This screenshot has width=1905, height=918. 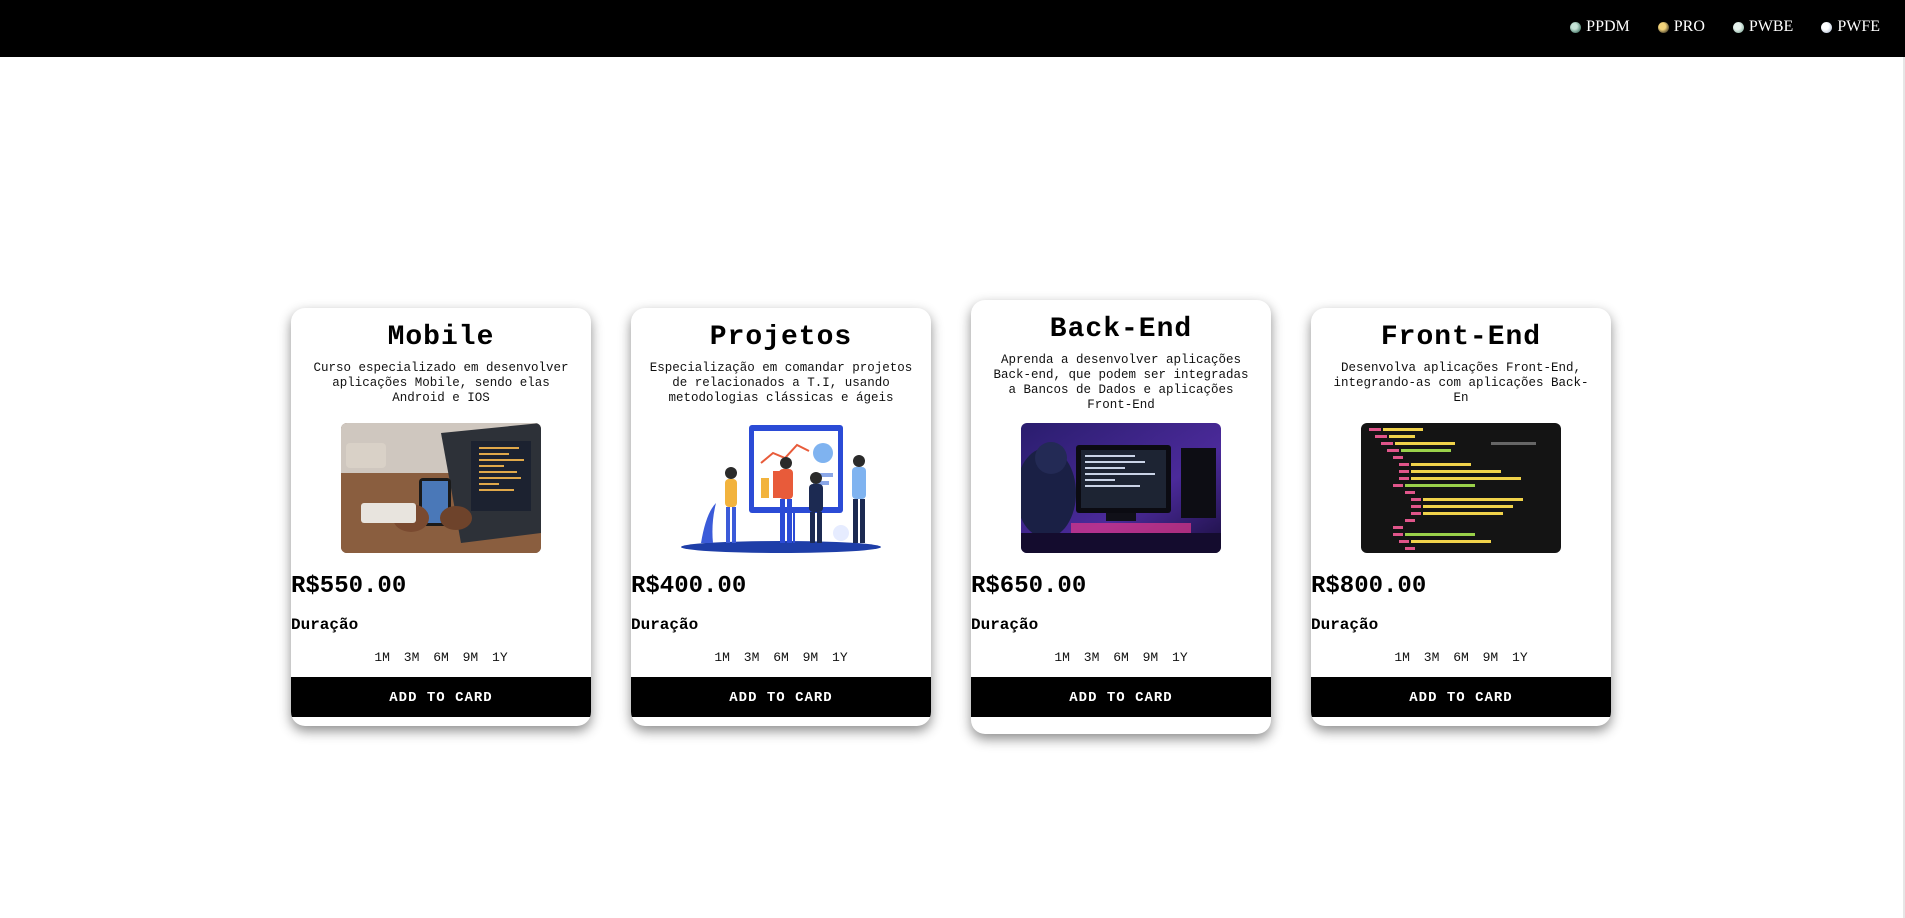 I want to click on nav-item-ppdm: PPDM, so click(x=1600, y=27).